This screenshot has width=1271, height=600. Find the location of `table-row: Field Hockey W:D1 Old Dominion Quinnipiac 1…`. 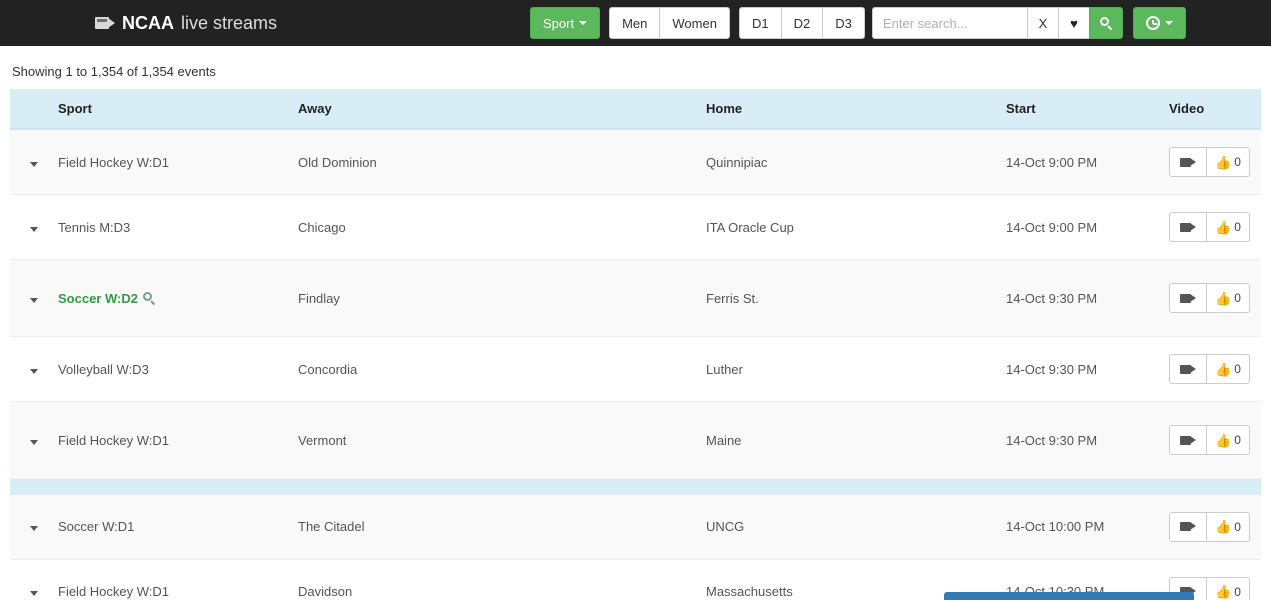

table-row: Field Hockey W:D1 Old Dominion Quinnipiac 1… is located at coordinates (635, 162).